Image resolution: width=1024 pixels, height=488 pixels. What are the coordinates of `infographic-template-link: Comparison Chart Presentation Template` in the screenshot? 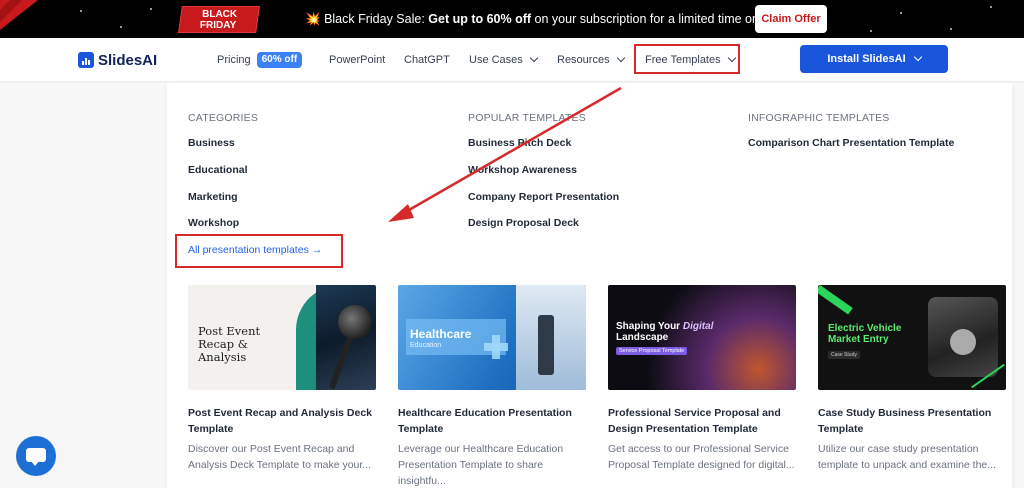 It's located at (851, 143).